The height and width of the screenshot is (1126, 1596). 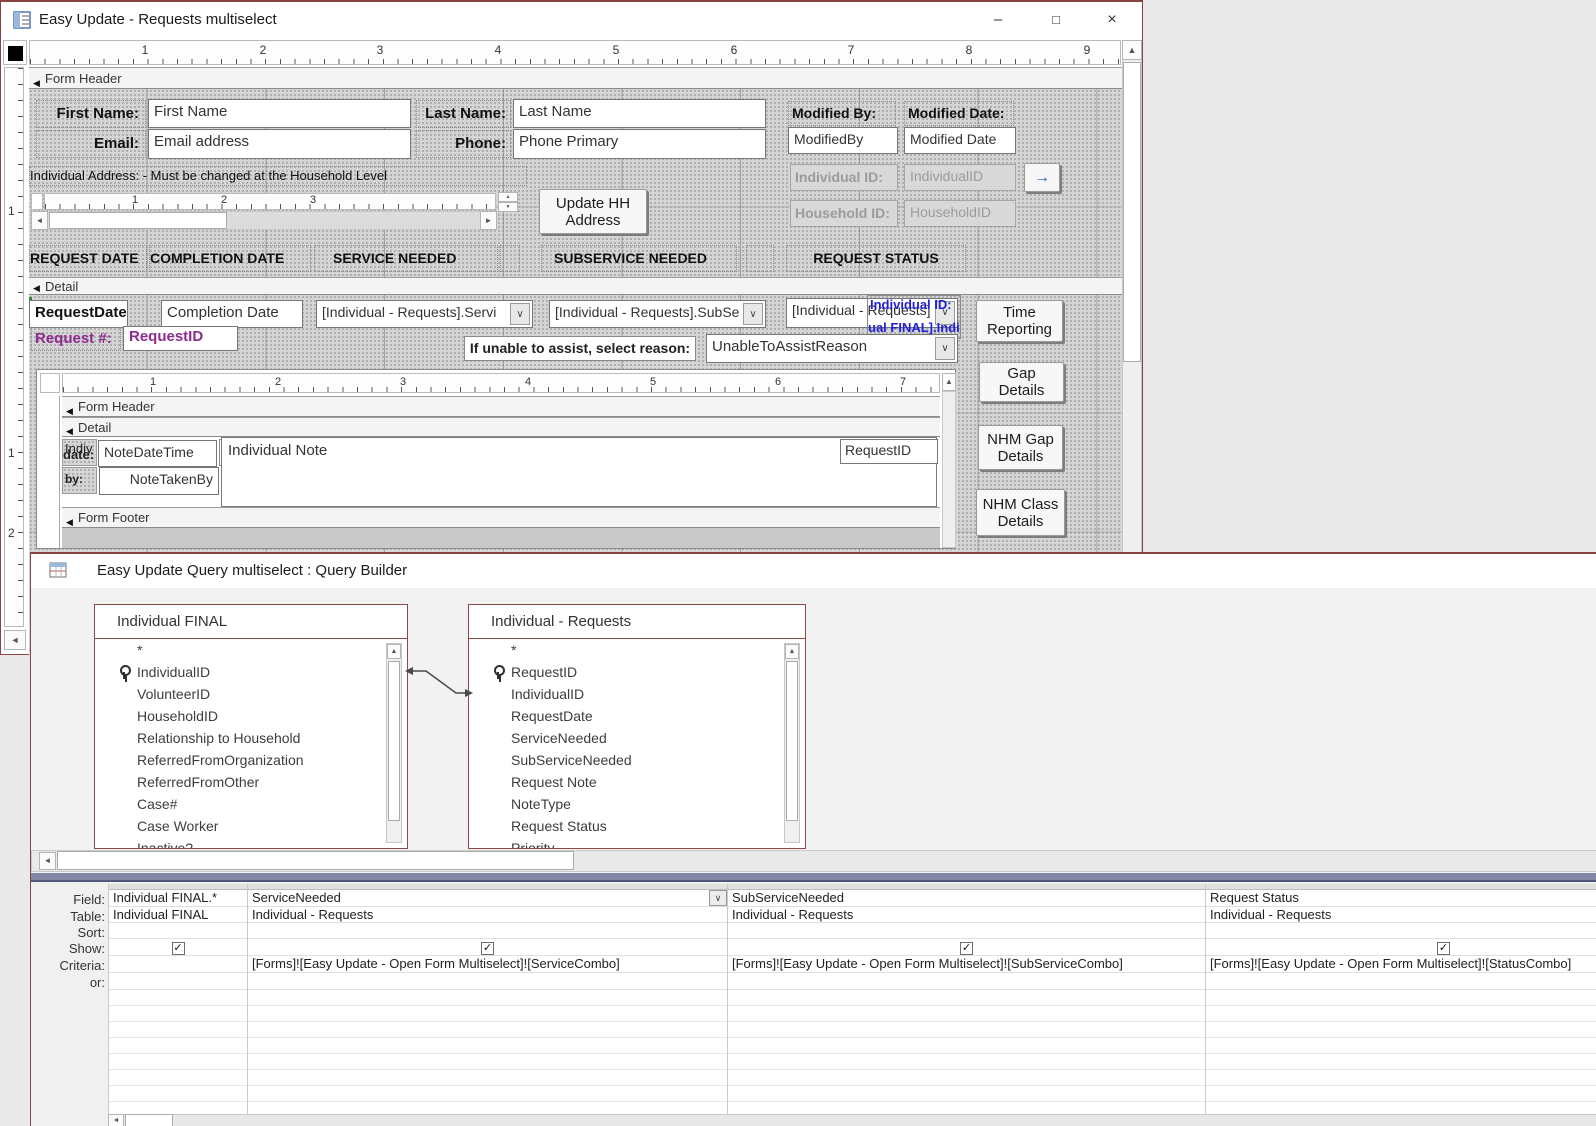 What do you see at coordinates (251, 760) in the screenshot?
I see `table-field-item: ReferredFromOrganization` at bounding box center [251, 760].